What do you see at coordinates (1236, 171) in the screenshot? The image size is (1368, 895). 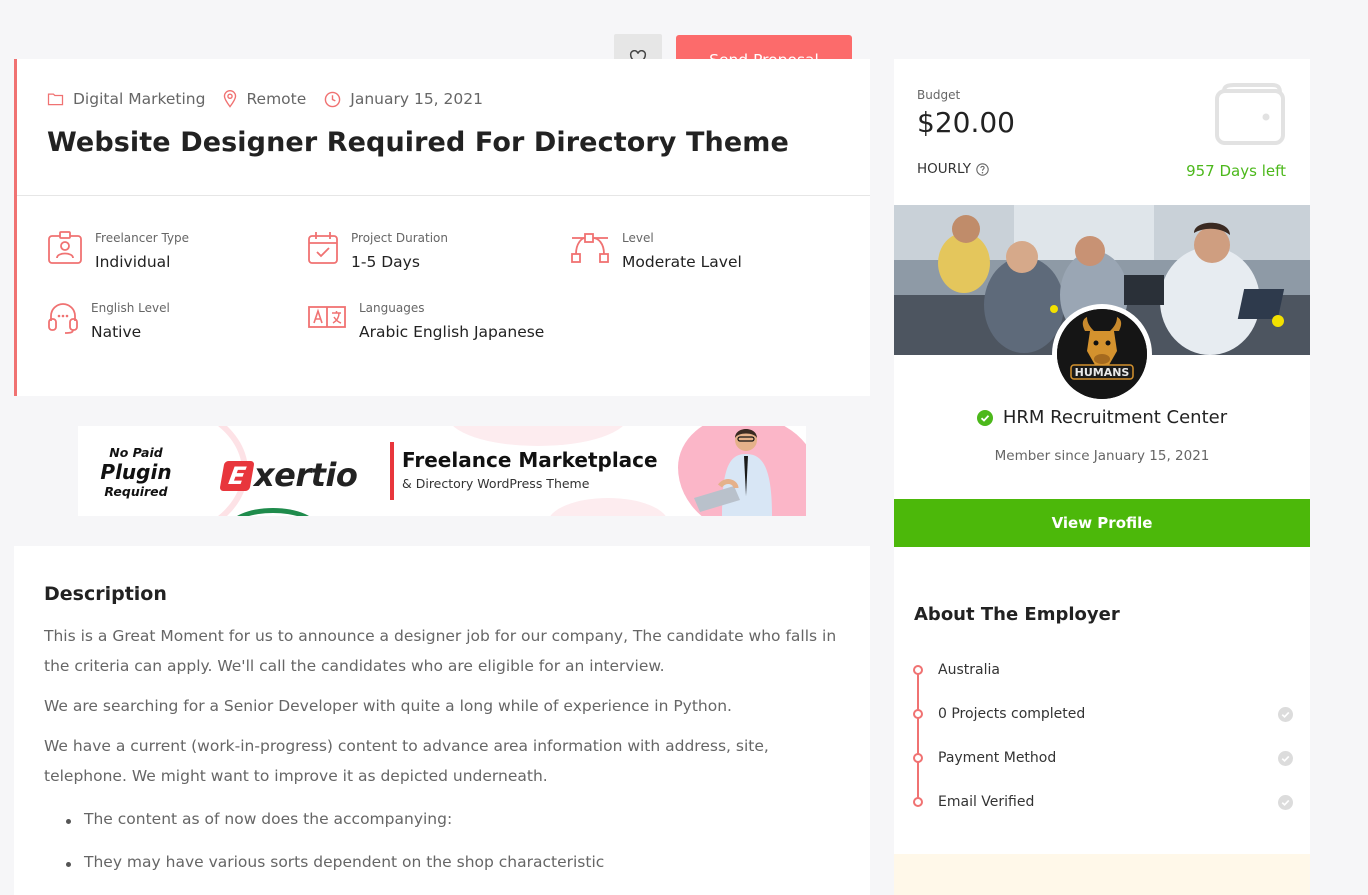 I see `days-left: 957 Days left` at bounding box center [1236, 171].